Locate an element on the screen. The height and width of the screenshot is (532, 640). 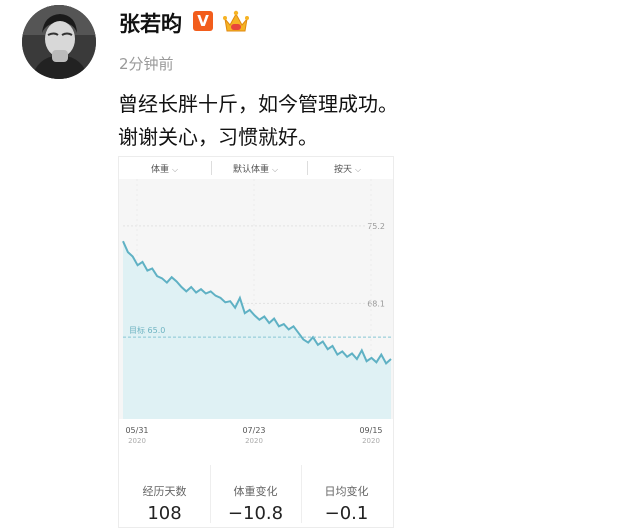
author-name: 张若昀 is located at coordinates (150, 23).